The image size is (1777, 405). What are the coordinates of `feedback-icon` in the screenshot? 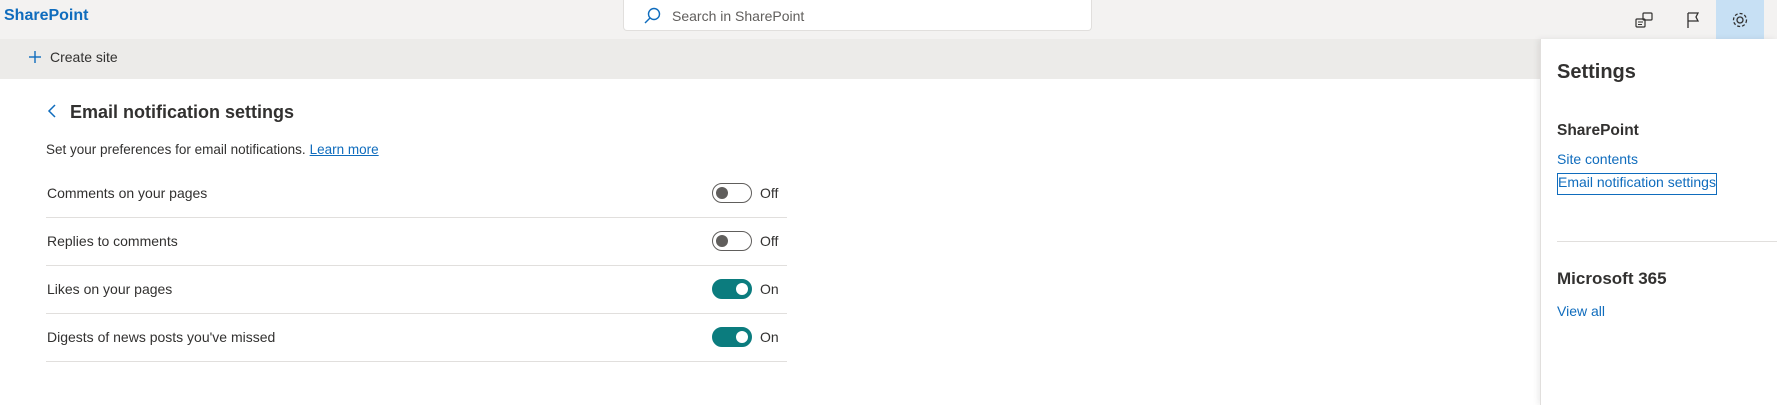 It's located at (1644, 19).